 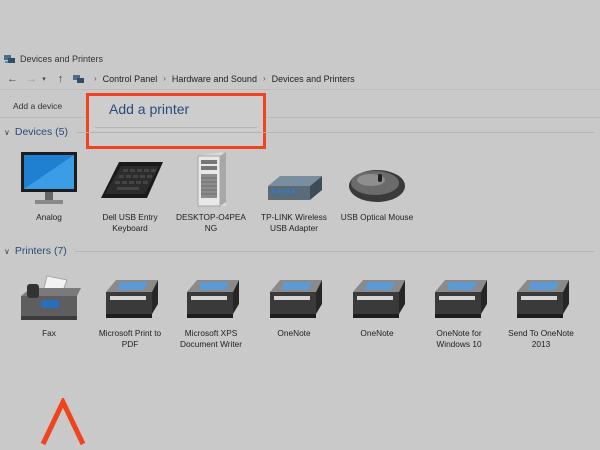 I want to click on devices-section-header: ∨ Devices (5), so click(x=299, y=132).